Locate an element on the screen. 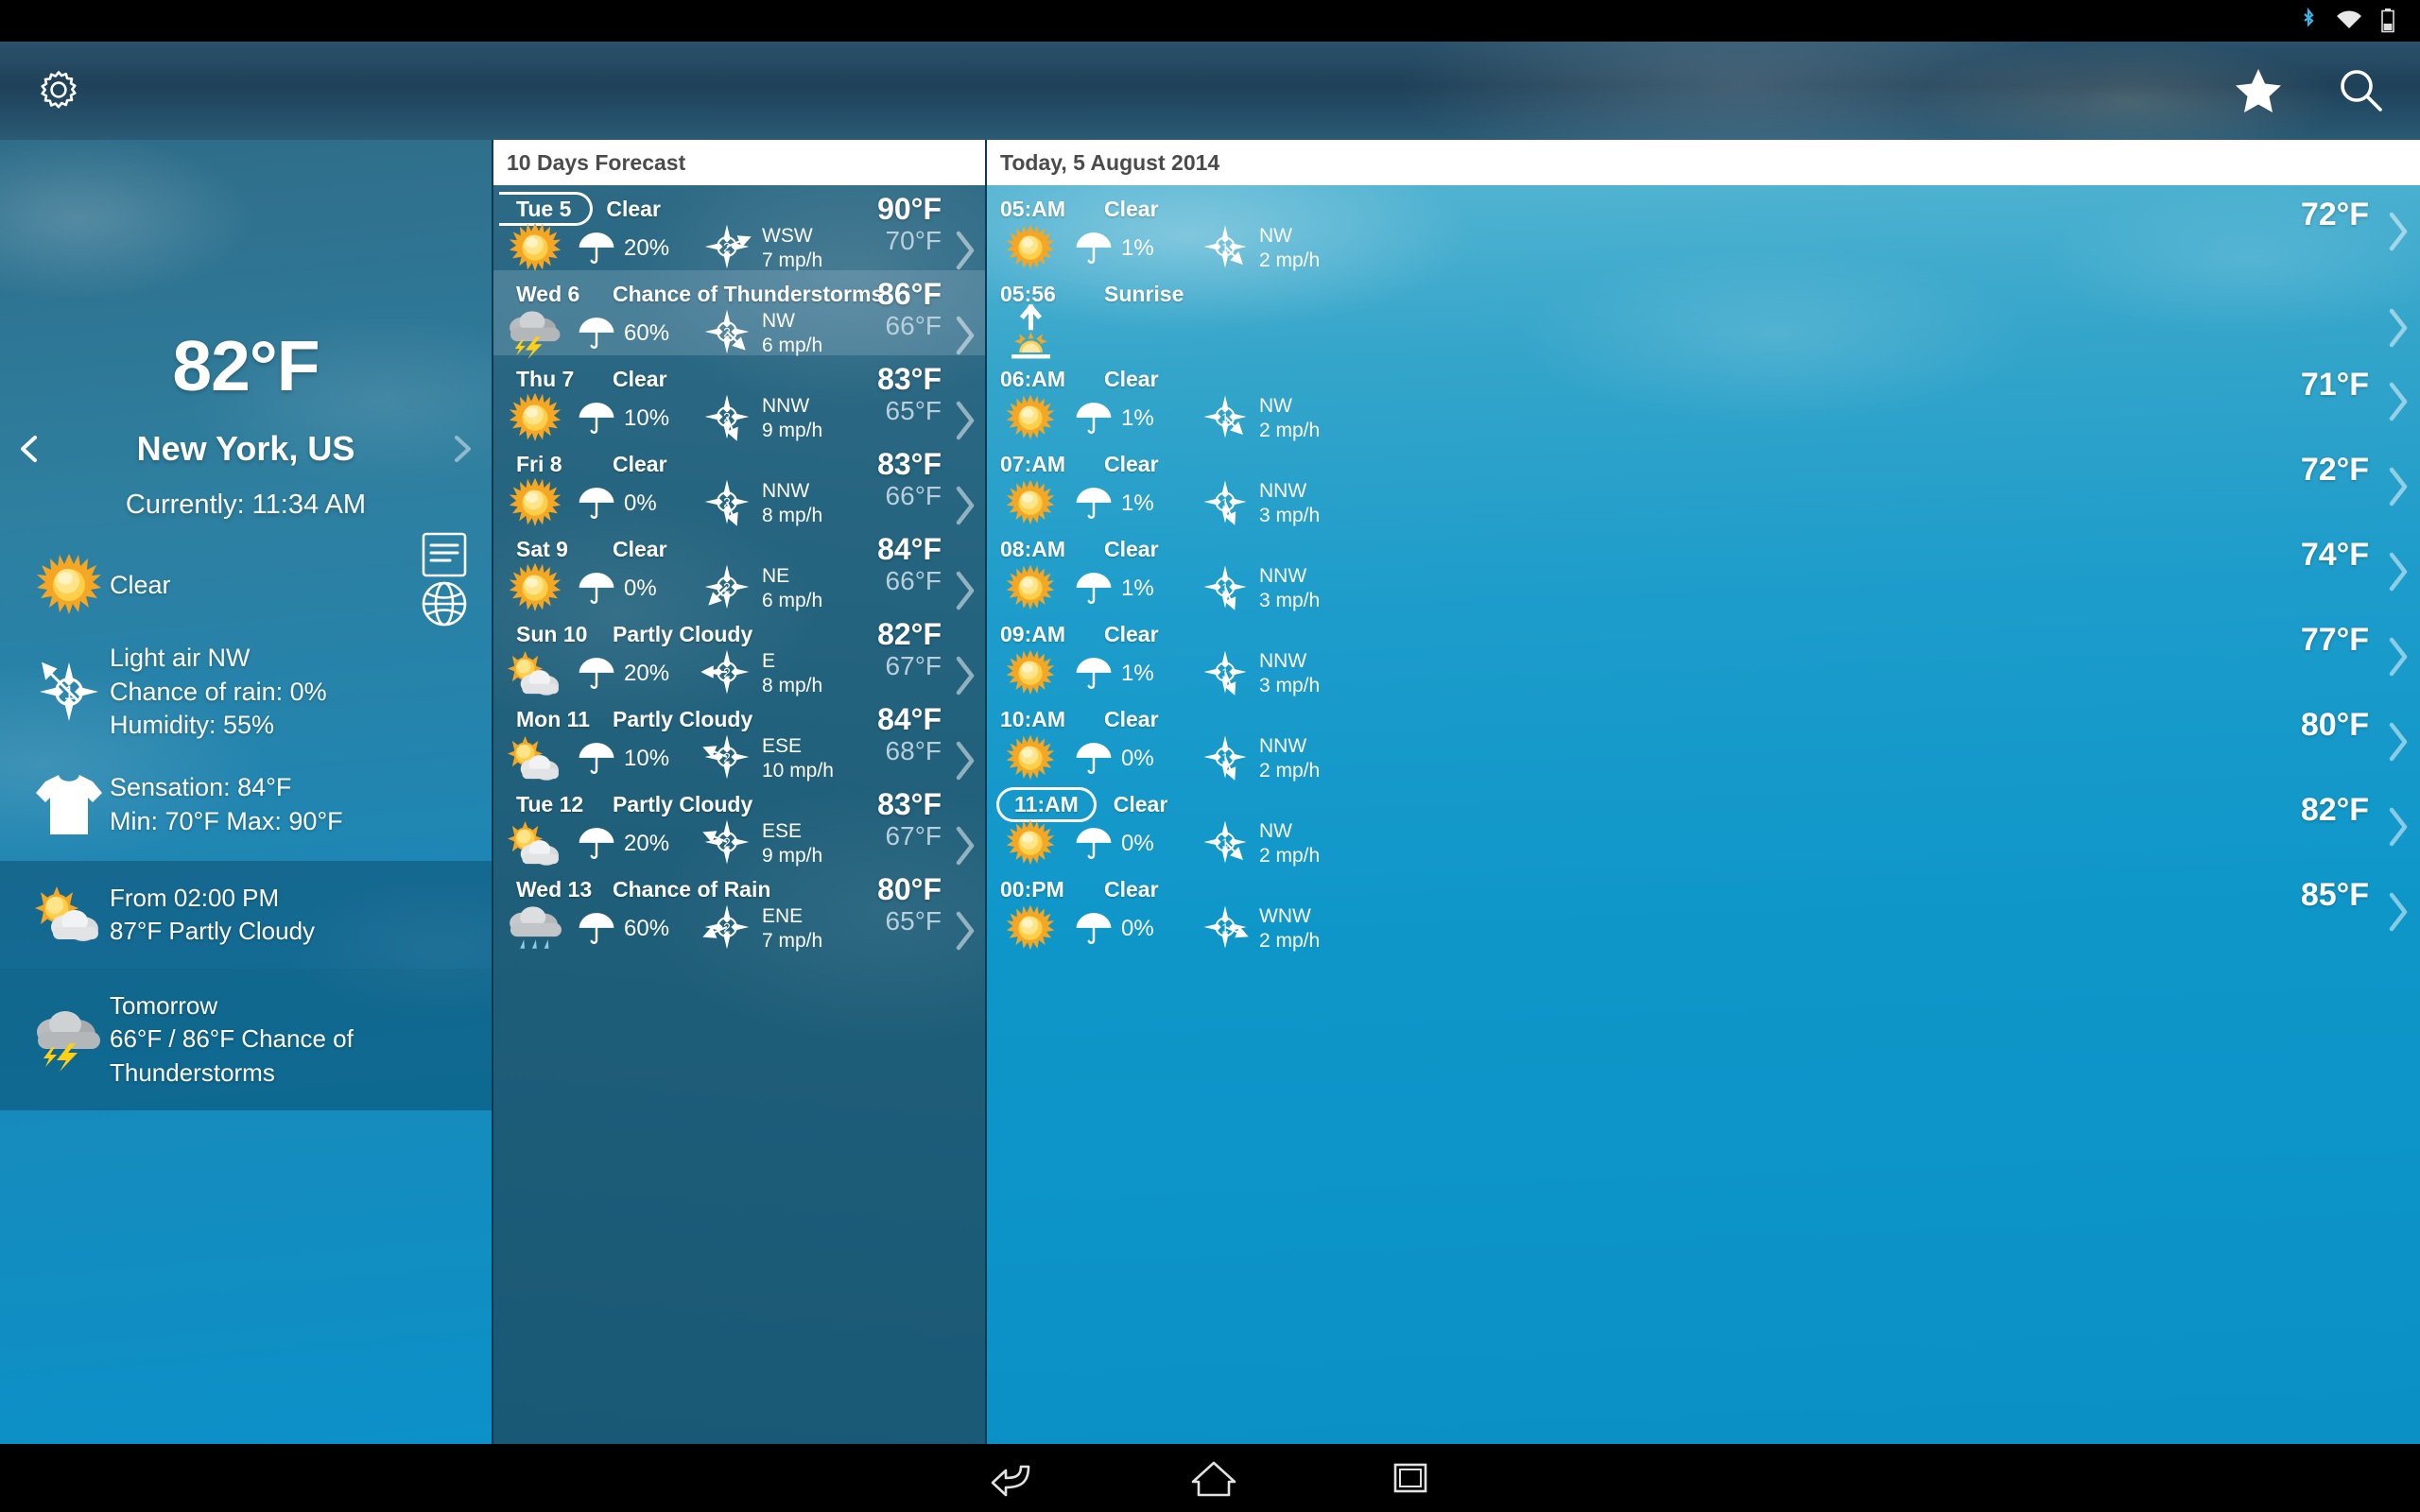  forecast-condition: Chance of Rain is located at coordinates (692, 889).